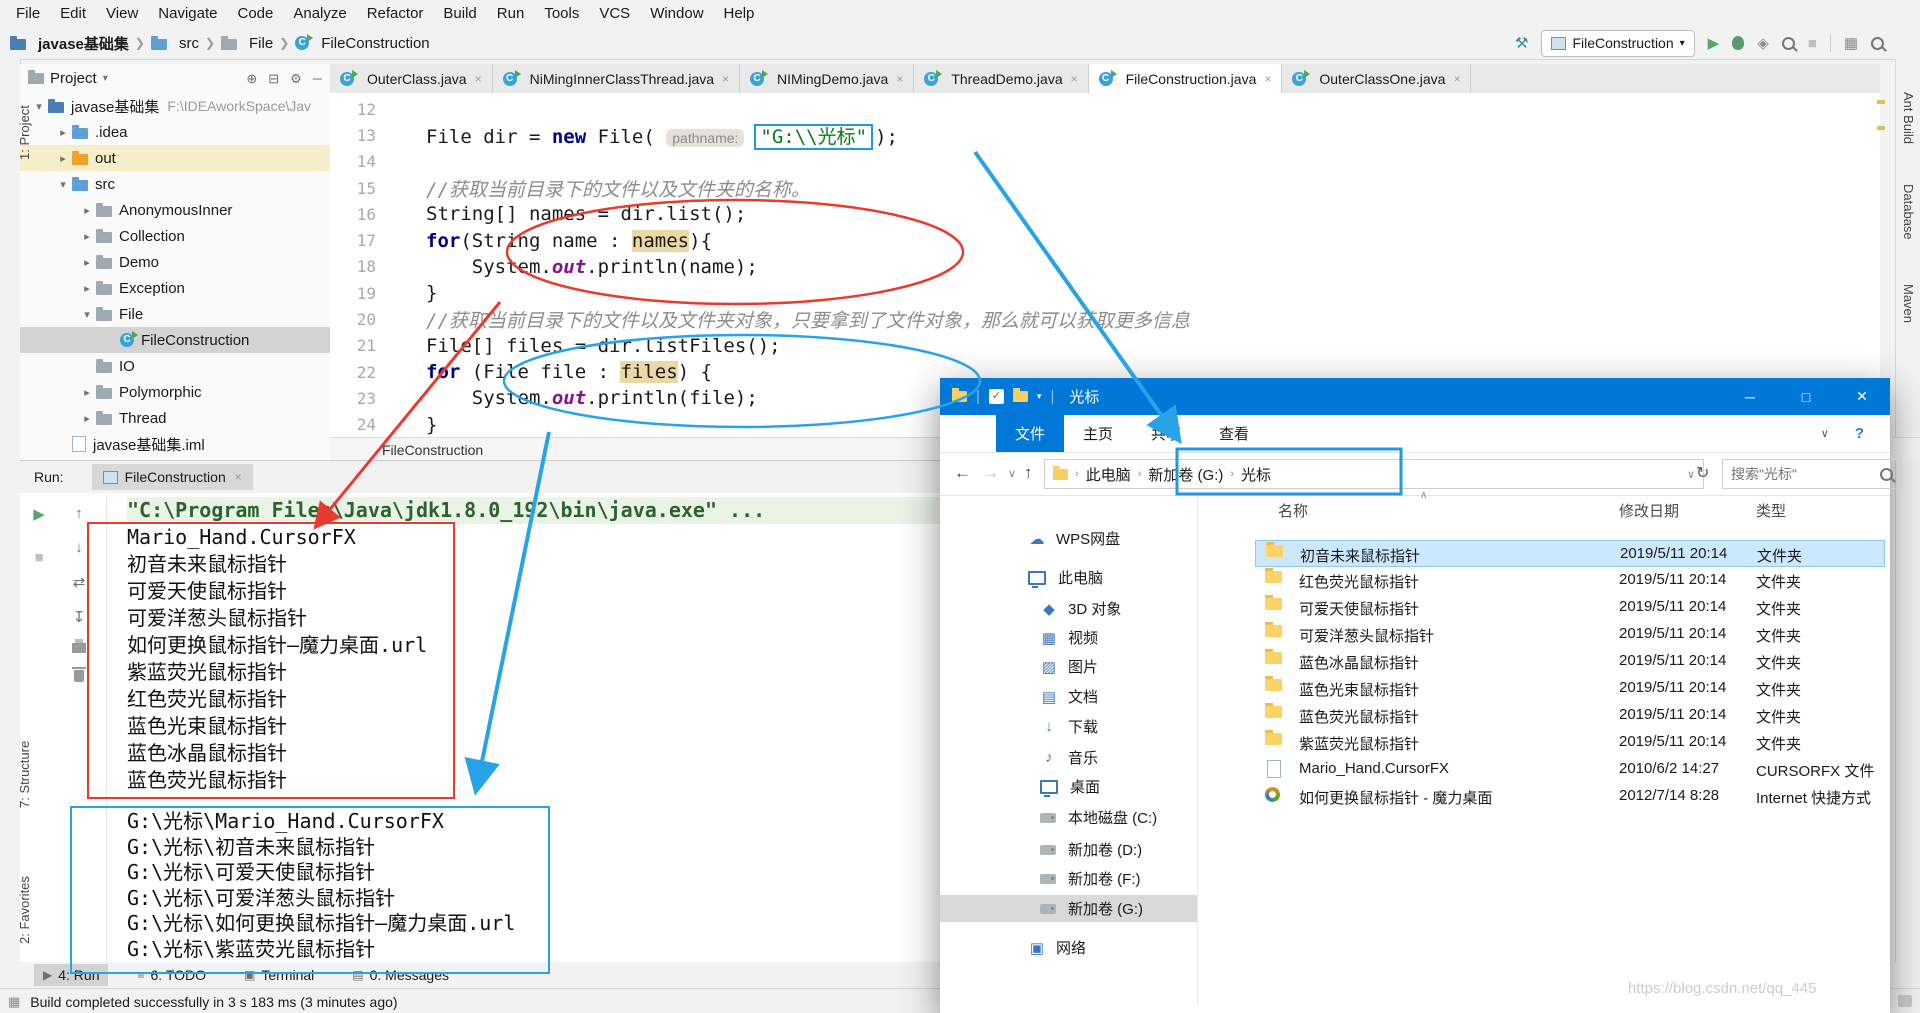  What do you see at coordinates (1788, 43) in the screenshot?
I see `search-icon` at bounding box center [1788, 43].